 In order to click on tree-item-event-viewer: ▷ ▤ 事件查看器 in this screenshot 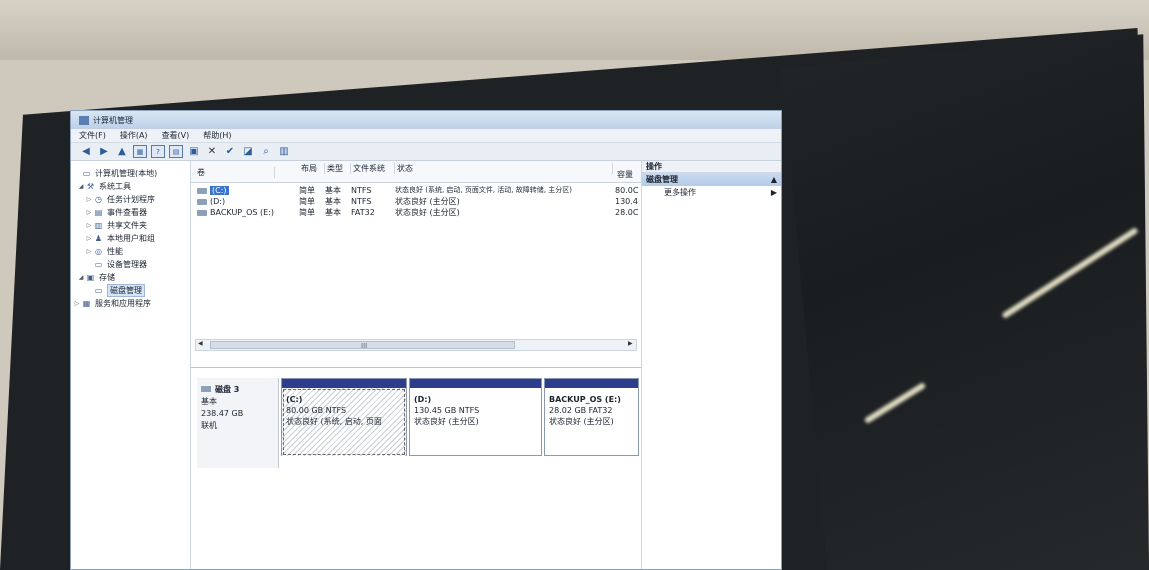, I will do `click(130, 212)`.